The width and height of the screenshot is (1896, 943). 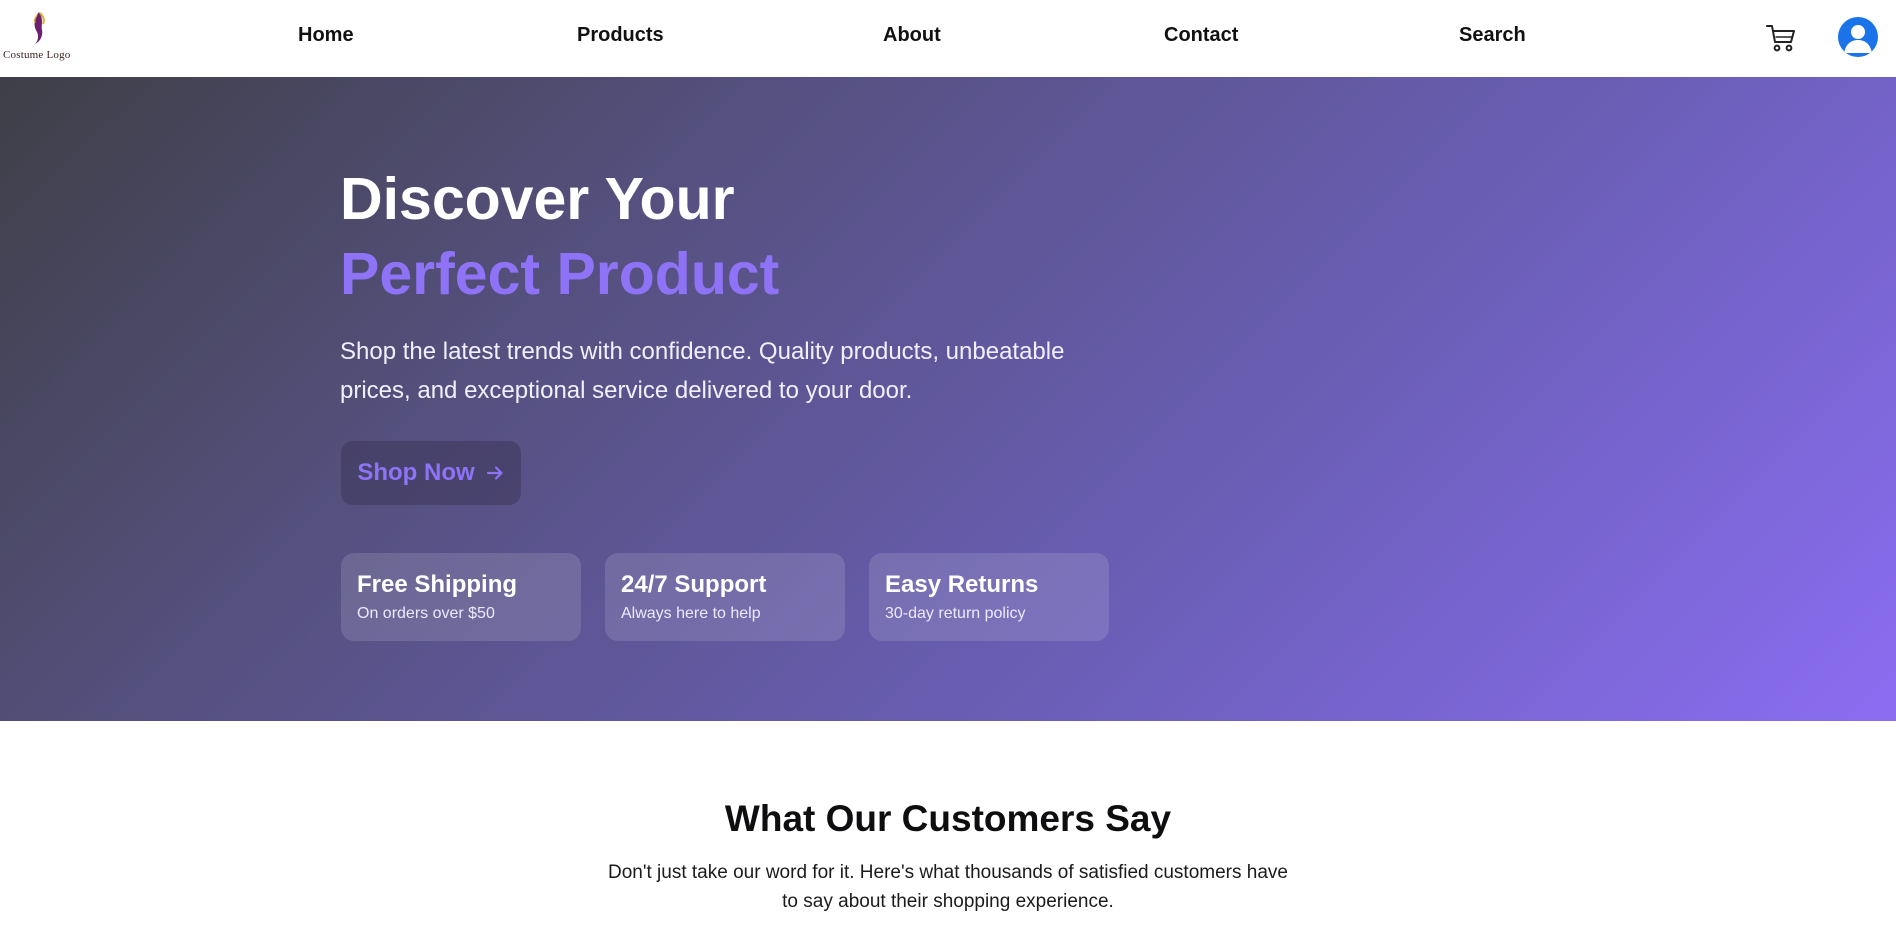 What do you see at coordinates (1781, 38) in the screenshot?
I see `cart-icon` at bounding box center [1781, 38].